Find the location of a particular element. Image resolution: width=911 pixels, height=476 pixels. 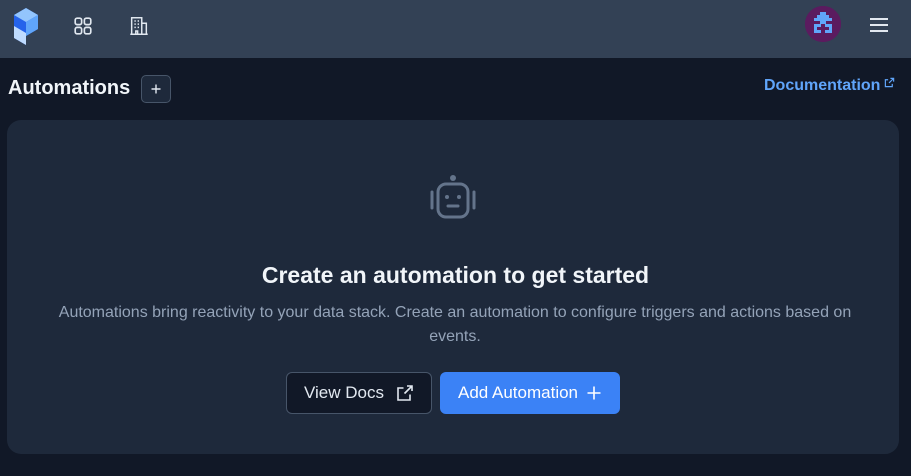

prefect-logo-icon is located at coordinates (26, 26).